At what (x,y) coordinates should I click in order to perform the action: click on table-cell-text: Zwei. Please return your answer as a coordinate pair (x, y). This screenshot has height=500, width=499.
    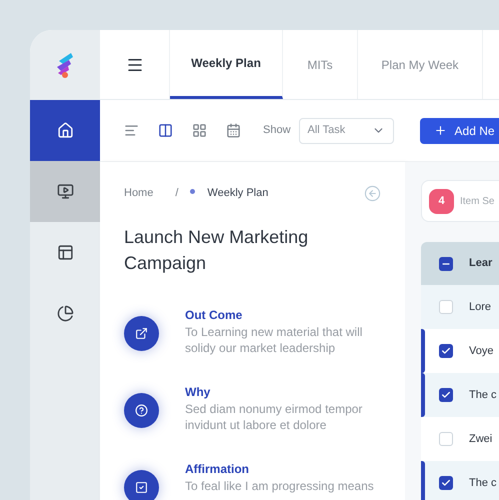
    Looking at the image, I should click on (480, 439).